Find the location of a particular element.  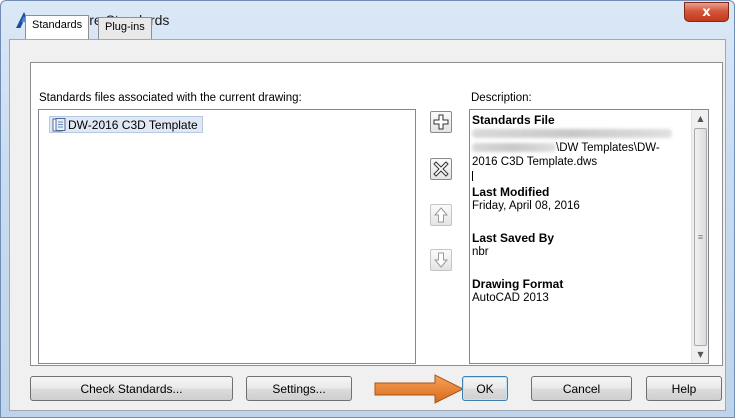

standards-file-heading: Standards File is located at coordinates (513, 120).